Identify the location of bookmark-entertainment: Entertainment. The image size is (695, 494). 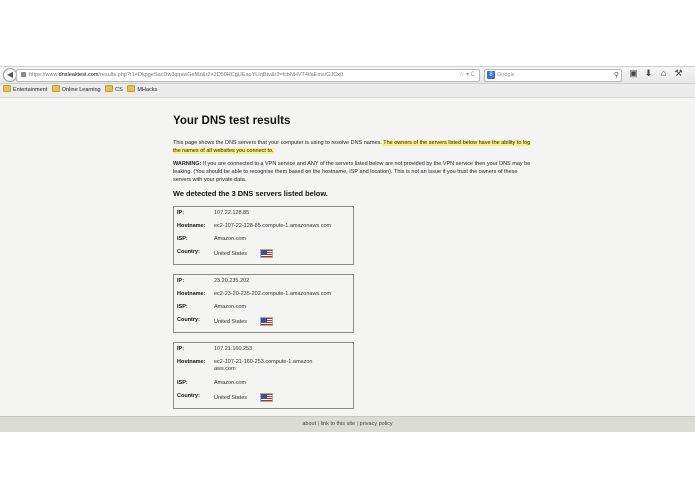
(25, 90).